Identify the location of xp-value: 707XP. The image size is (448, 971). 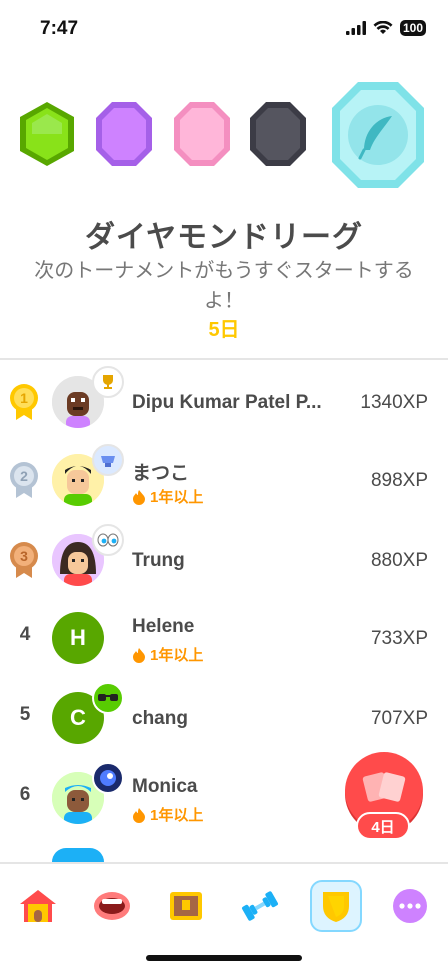
(399, 718).